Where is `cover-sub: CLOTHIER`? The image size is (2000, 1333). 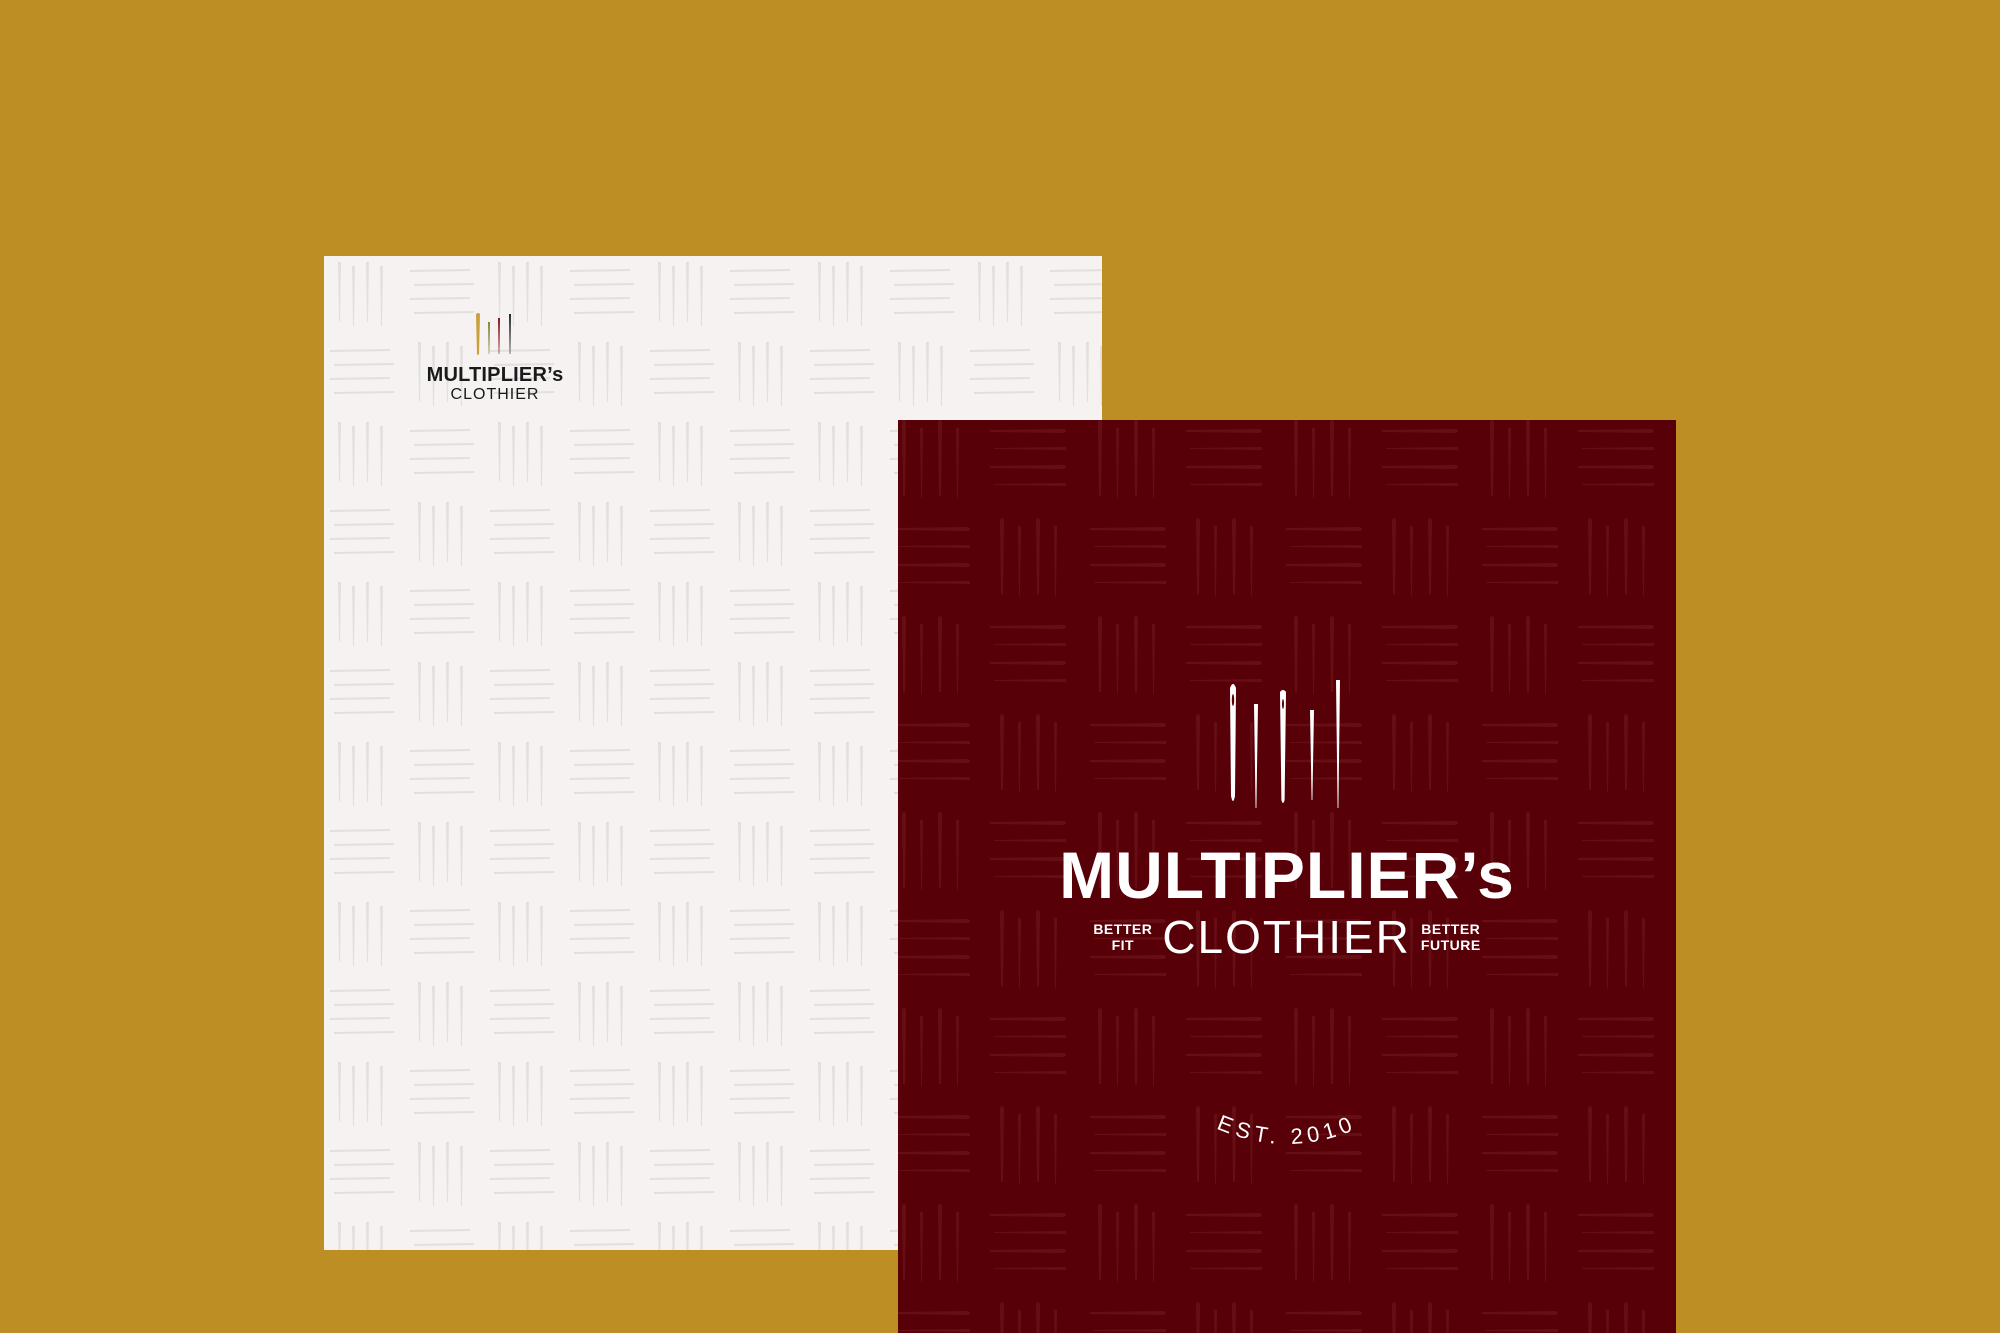
cover-sub: CLOTHIER is located at coordinates (1286, 937).